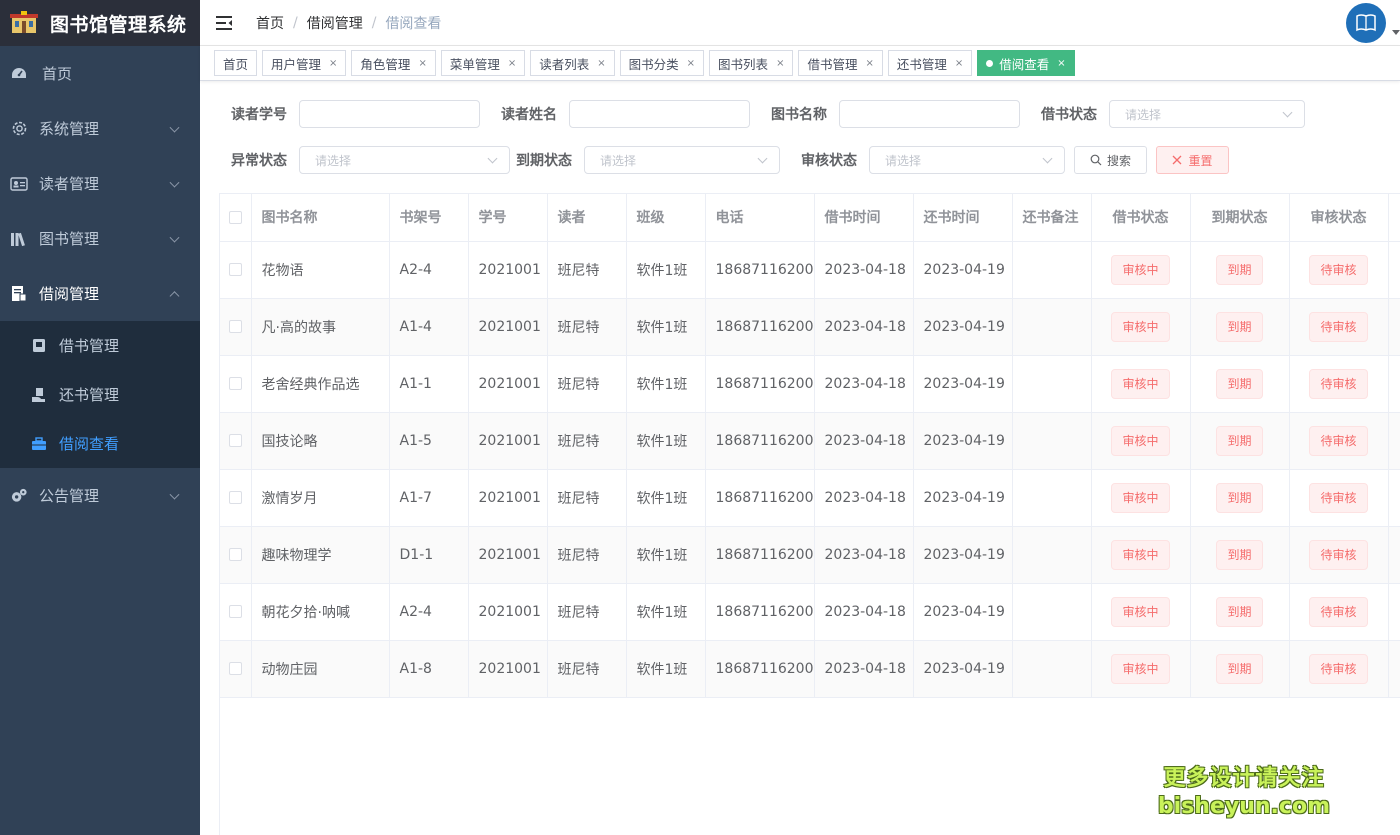  I want to click on tag-roles: 角色管理 ×, so click(393, 63).